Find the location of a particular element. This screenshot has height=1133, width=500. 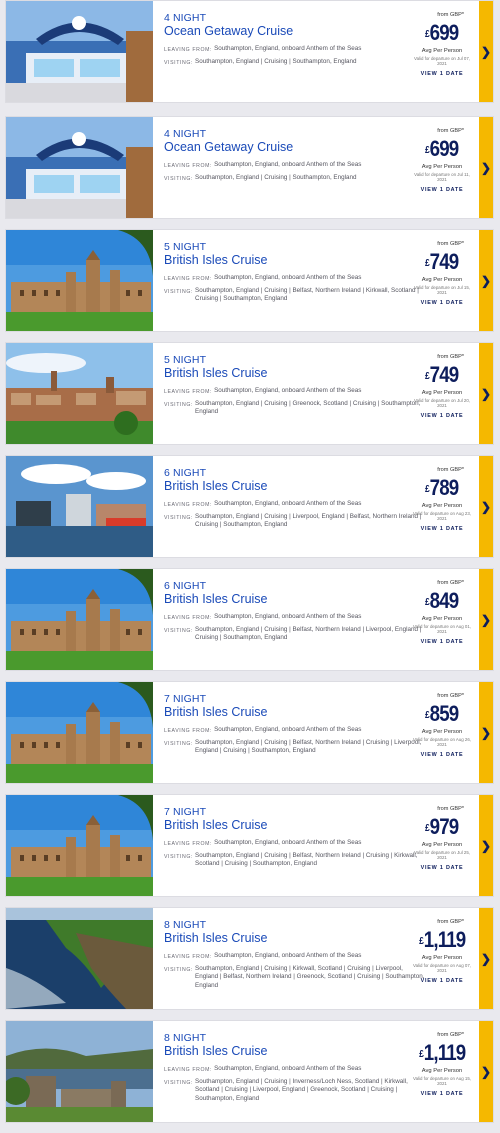

valid-departure: Valid for departure on Aug 15, 2021 is located at coordinates (441, 1081).